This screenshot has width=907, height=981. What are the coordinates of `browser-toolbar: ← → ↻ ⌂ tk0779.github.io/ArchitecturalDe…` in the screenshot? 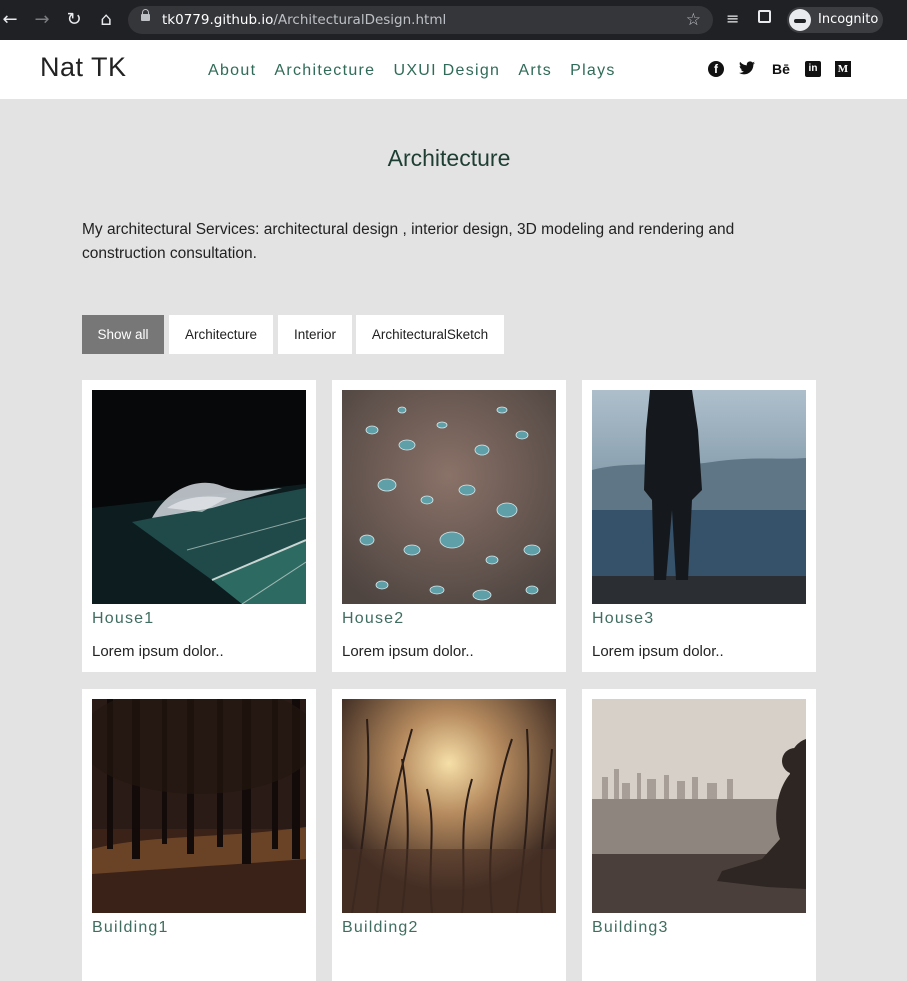 It's located at (453, 20).